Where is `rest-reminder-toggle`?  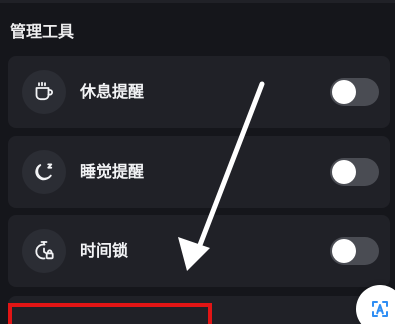 rest-reminder-toggle is located at coordinates (354, 92).